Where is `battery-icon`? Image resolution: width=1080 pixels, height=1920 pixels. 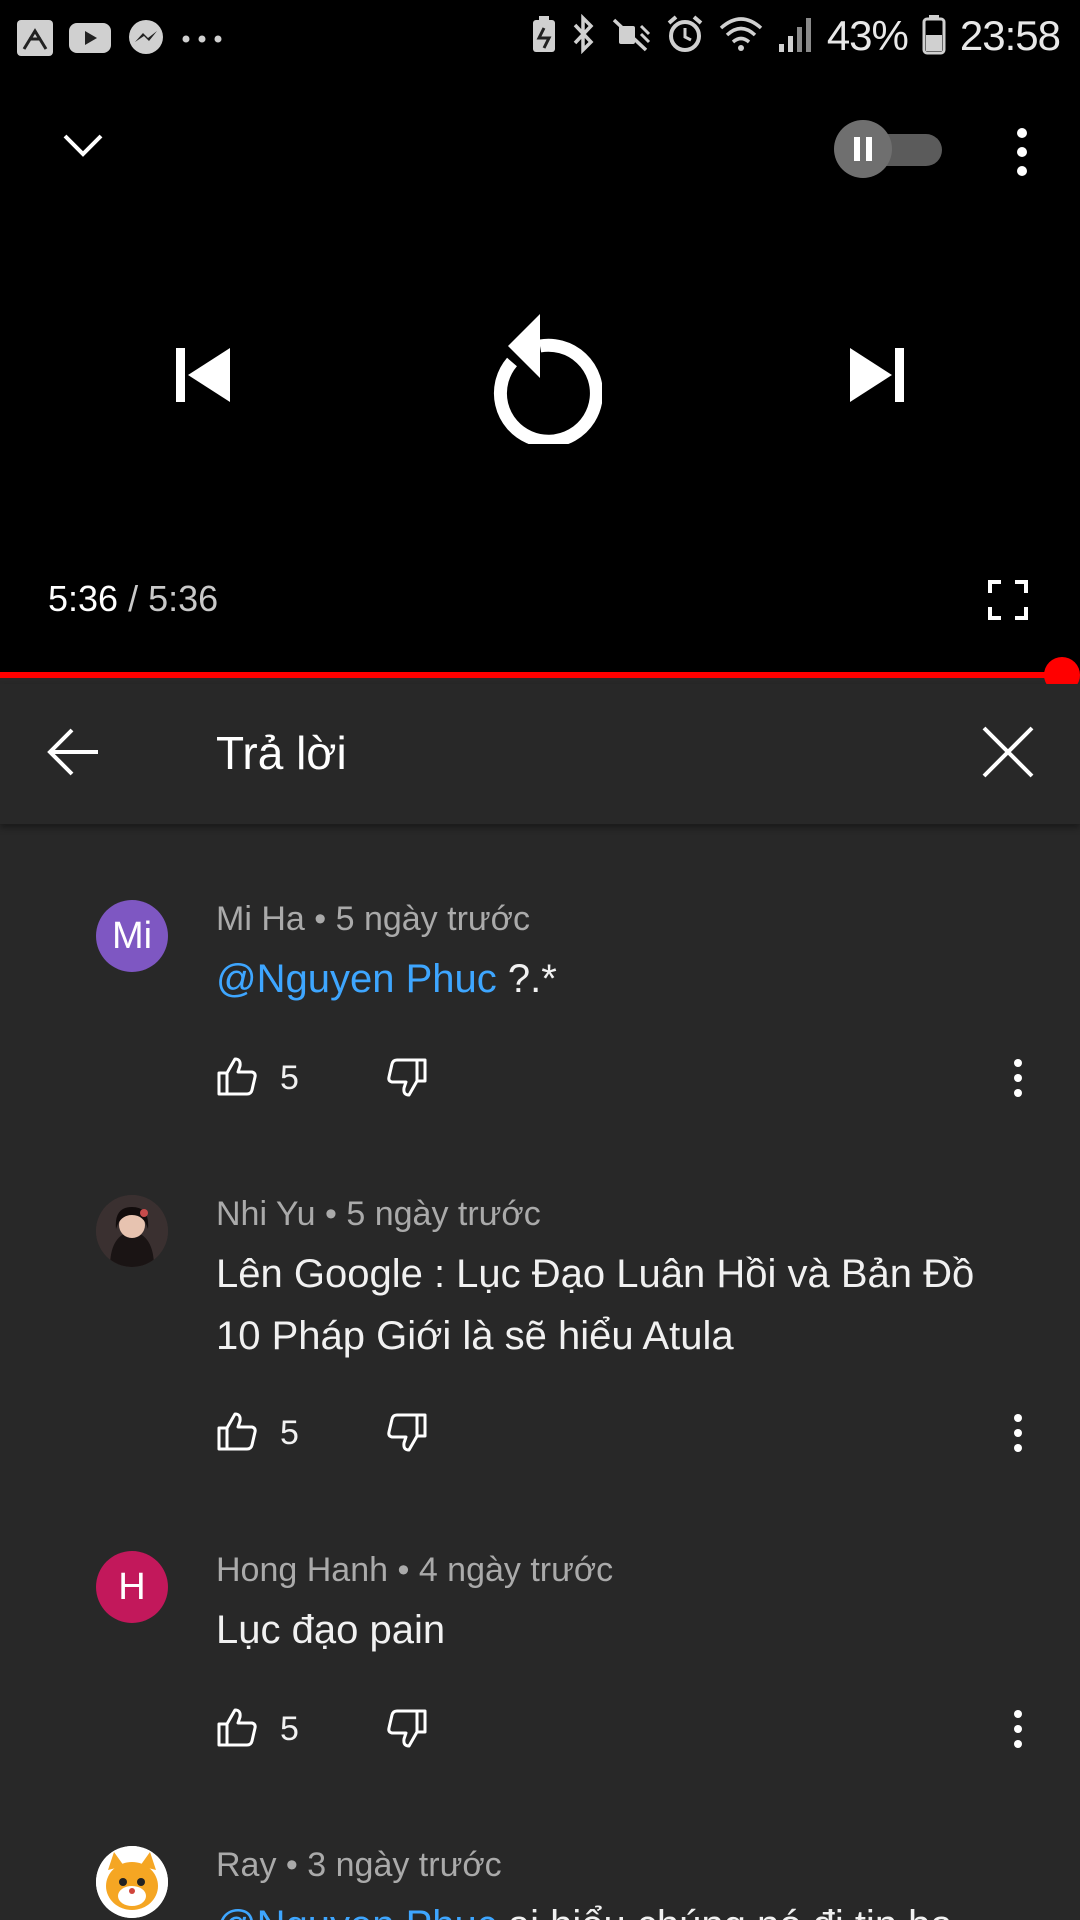
battery-icon is located at coordinates (934, 36).